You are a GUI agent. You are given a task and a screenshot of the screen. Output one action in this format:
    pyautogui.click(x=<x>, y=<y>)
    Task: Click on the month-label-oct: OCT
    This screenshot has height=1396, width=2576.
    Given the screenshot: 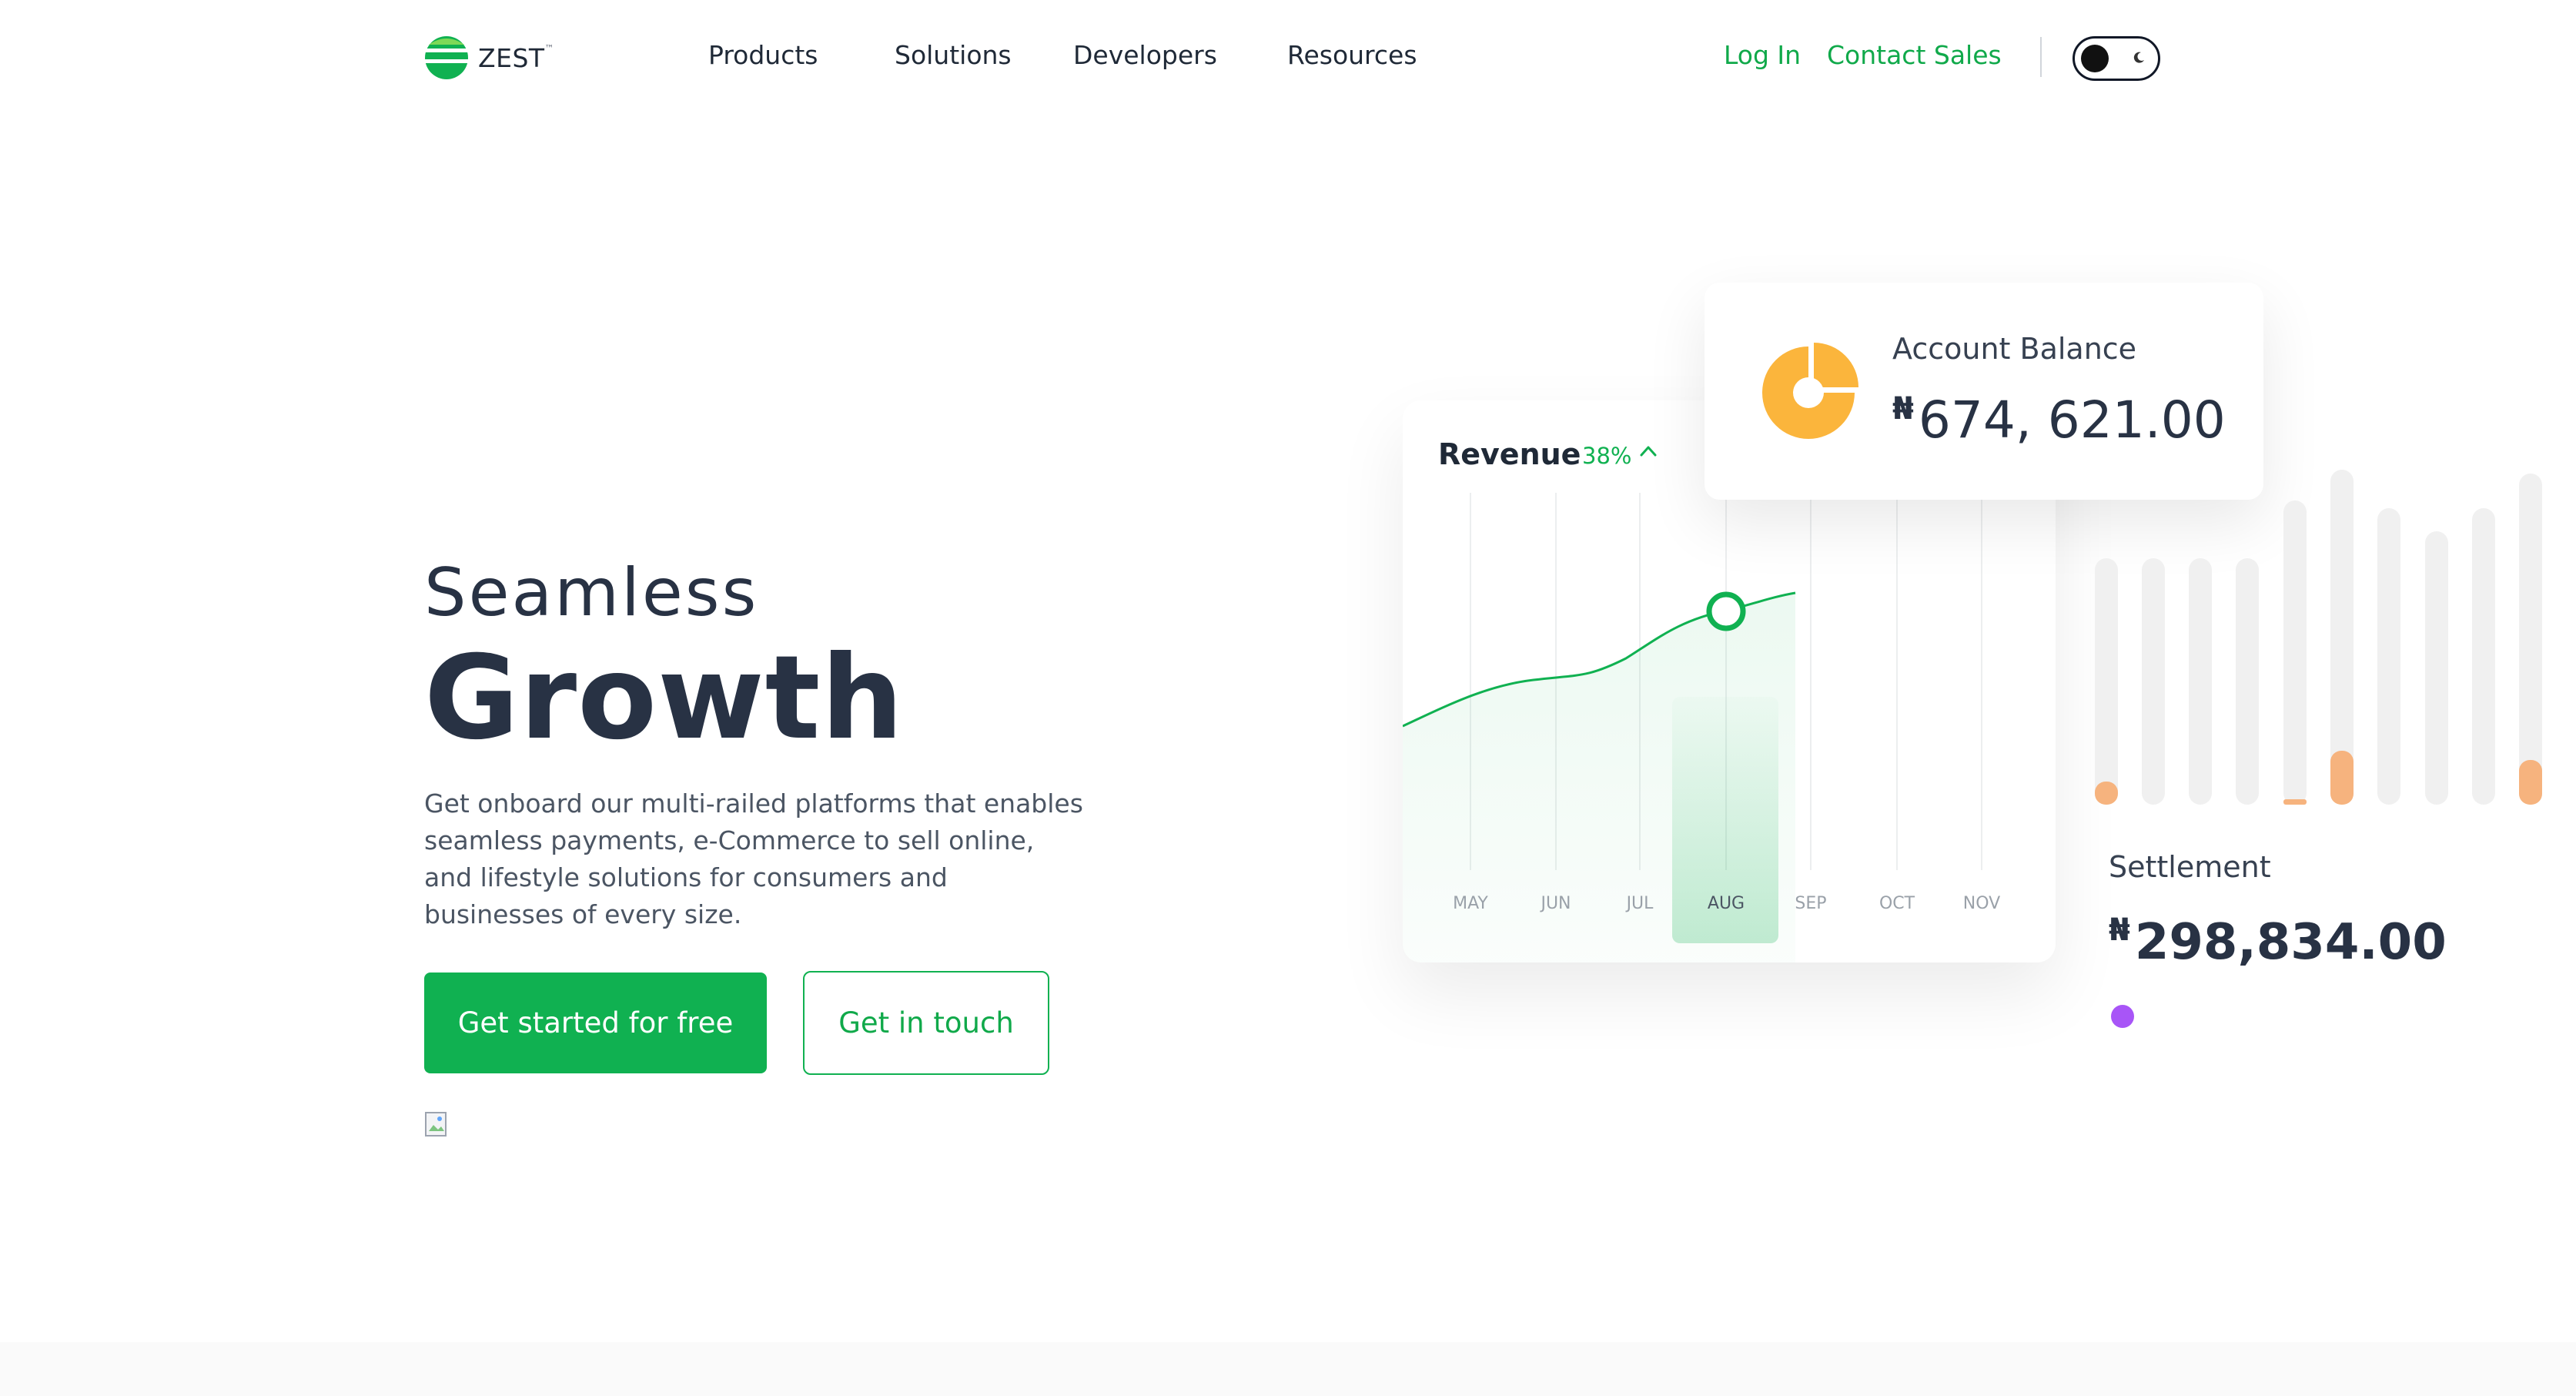 What is the action you would take?
    pyautogui.click(x=1897, y=903)
    